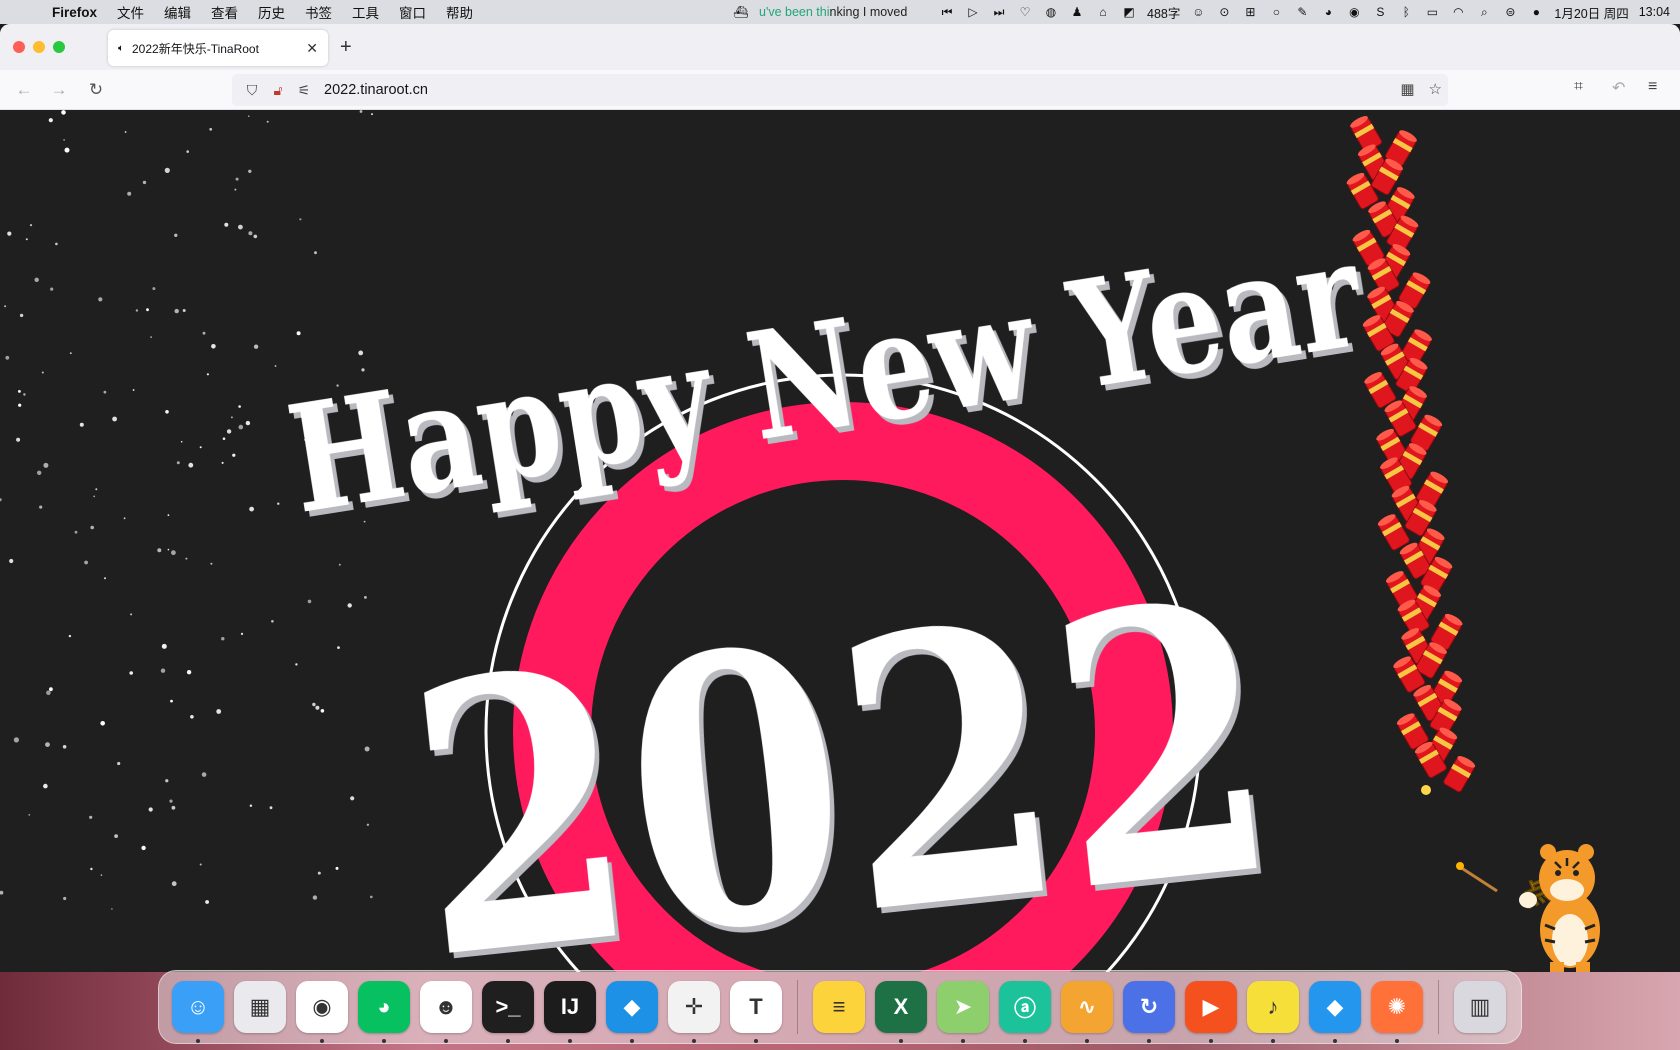 This screenshot has height=1050, width=1680. What do you see at coordinates (1397, 1007) in the screenshot?
I see `firefox-icon: ✺` at bounding box center [1397, 1007].